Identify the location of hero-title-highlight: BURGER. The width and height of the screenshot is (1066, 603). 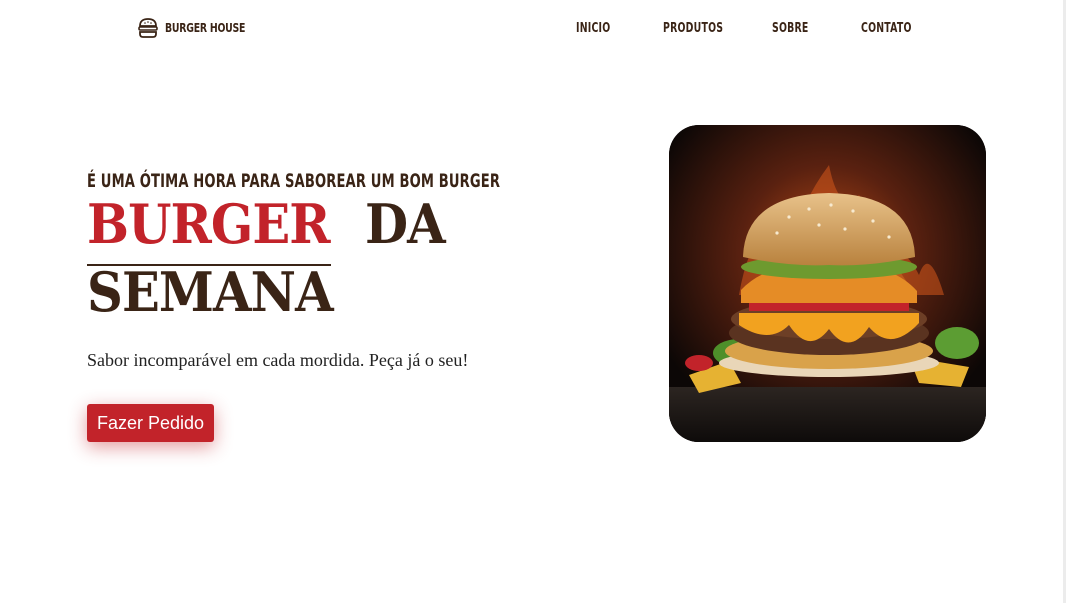
(209, 224).